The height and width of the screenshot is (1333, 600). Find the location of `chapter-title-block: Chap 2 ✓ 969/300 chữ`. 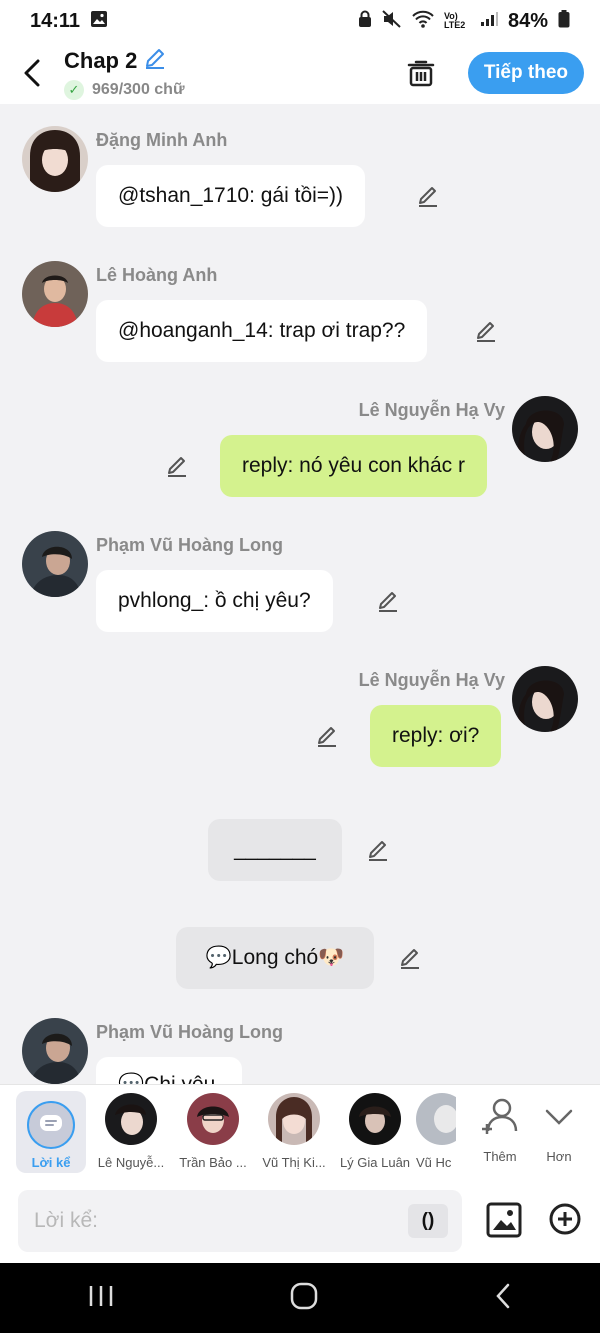

chapter-title-block: Chap 2 ✓ 969/300 chữ is located at coordinates (230, 73).